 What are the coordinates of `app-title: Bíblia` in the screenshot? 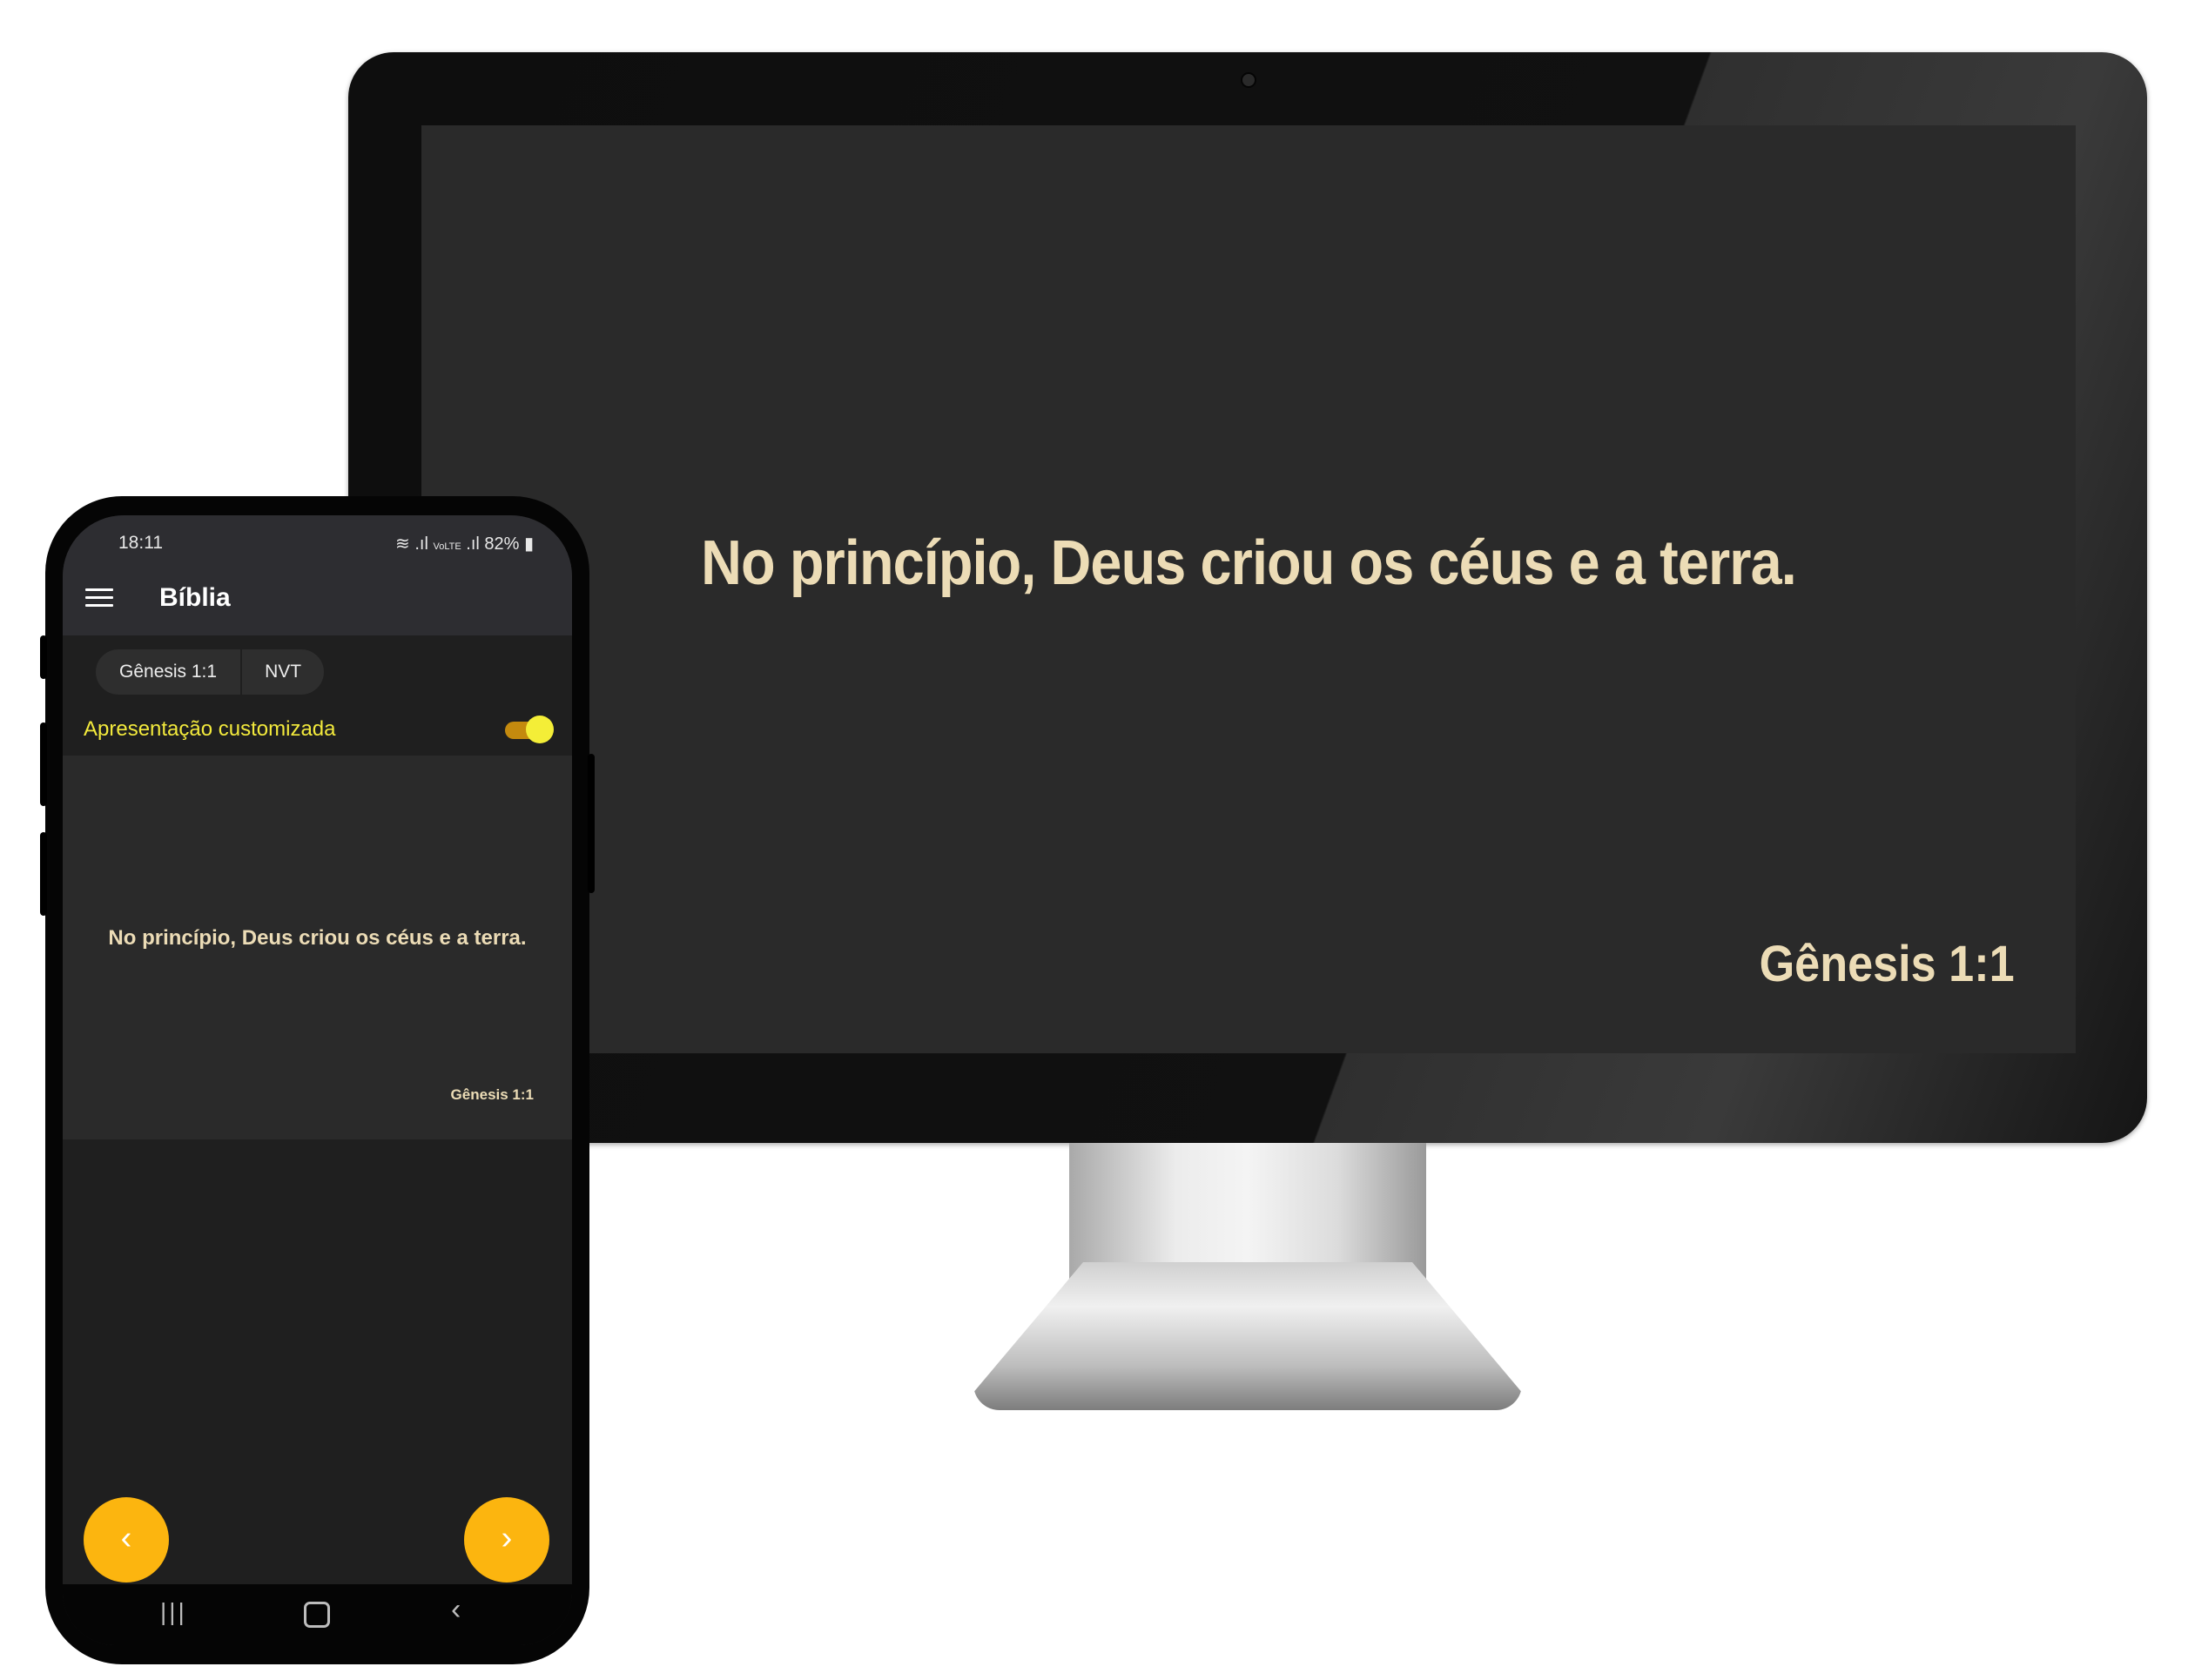 It's located at (195, 597).